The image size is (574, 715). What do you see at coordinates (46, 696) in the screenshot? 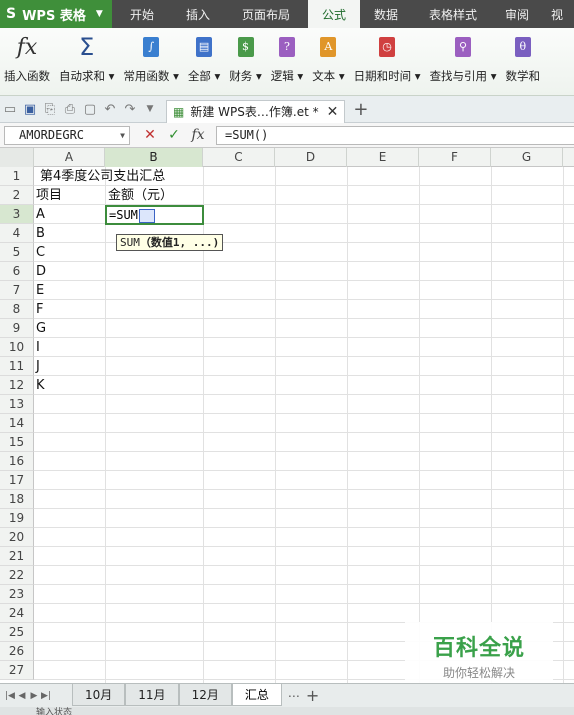
I see `last-sheet-icon: ▶|` at bounding box center [46, 696].